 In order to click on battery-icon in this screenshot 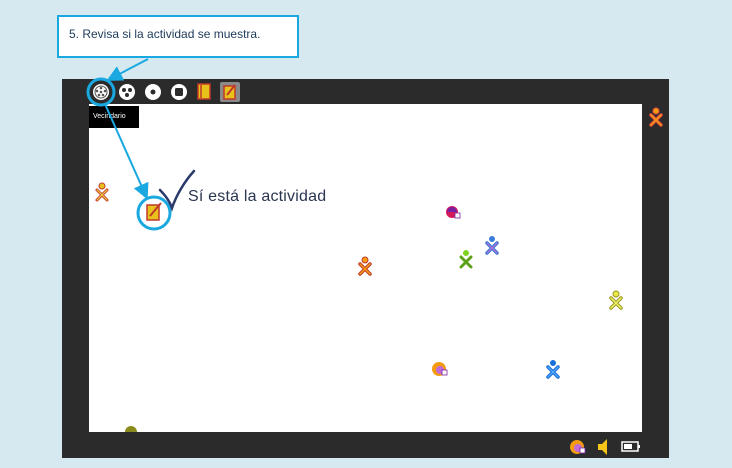, I will do `click(630, 446)`.